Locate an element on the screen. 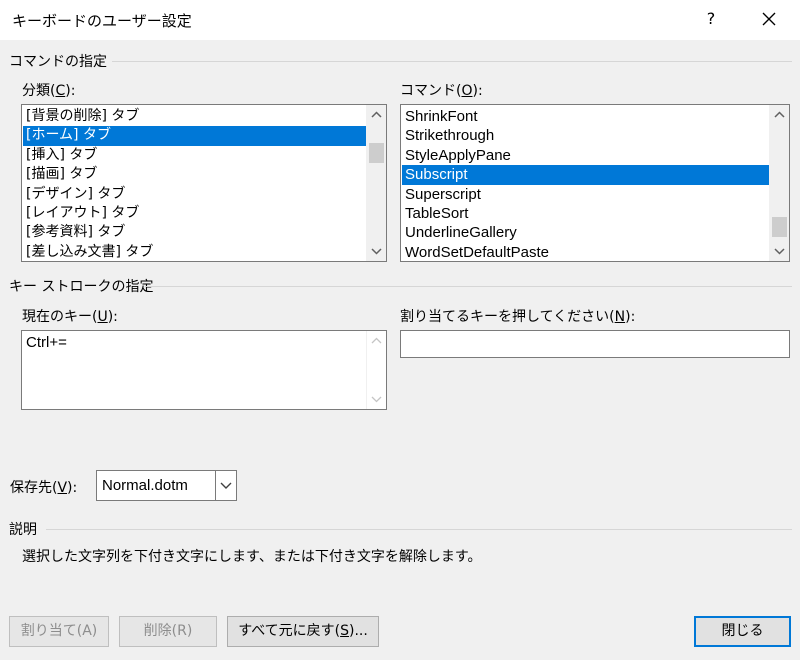  list-item: [描画] タブ is located at coordinates (194, 174).